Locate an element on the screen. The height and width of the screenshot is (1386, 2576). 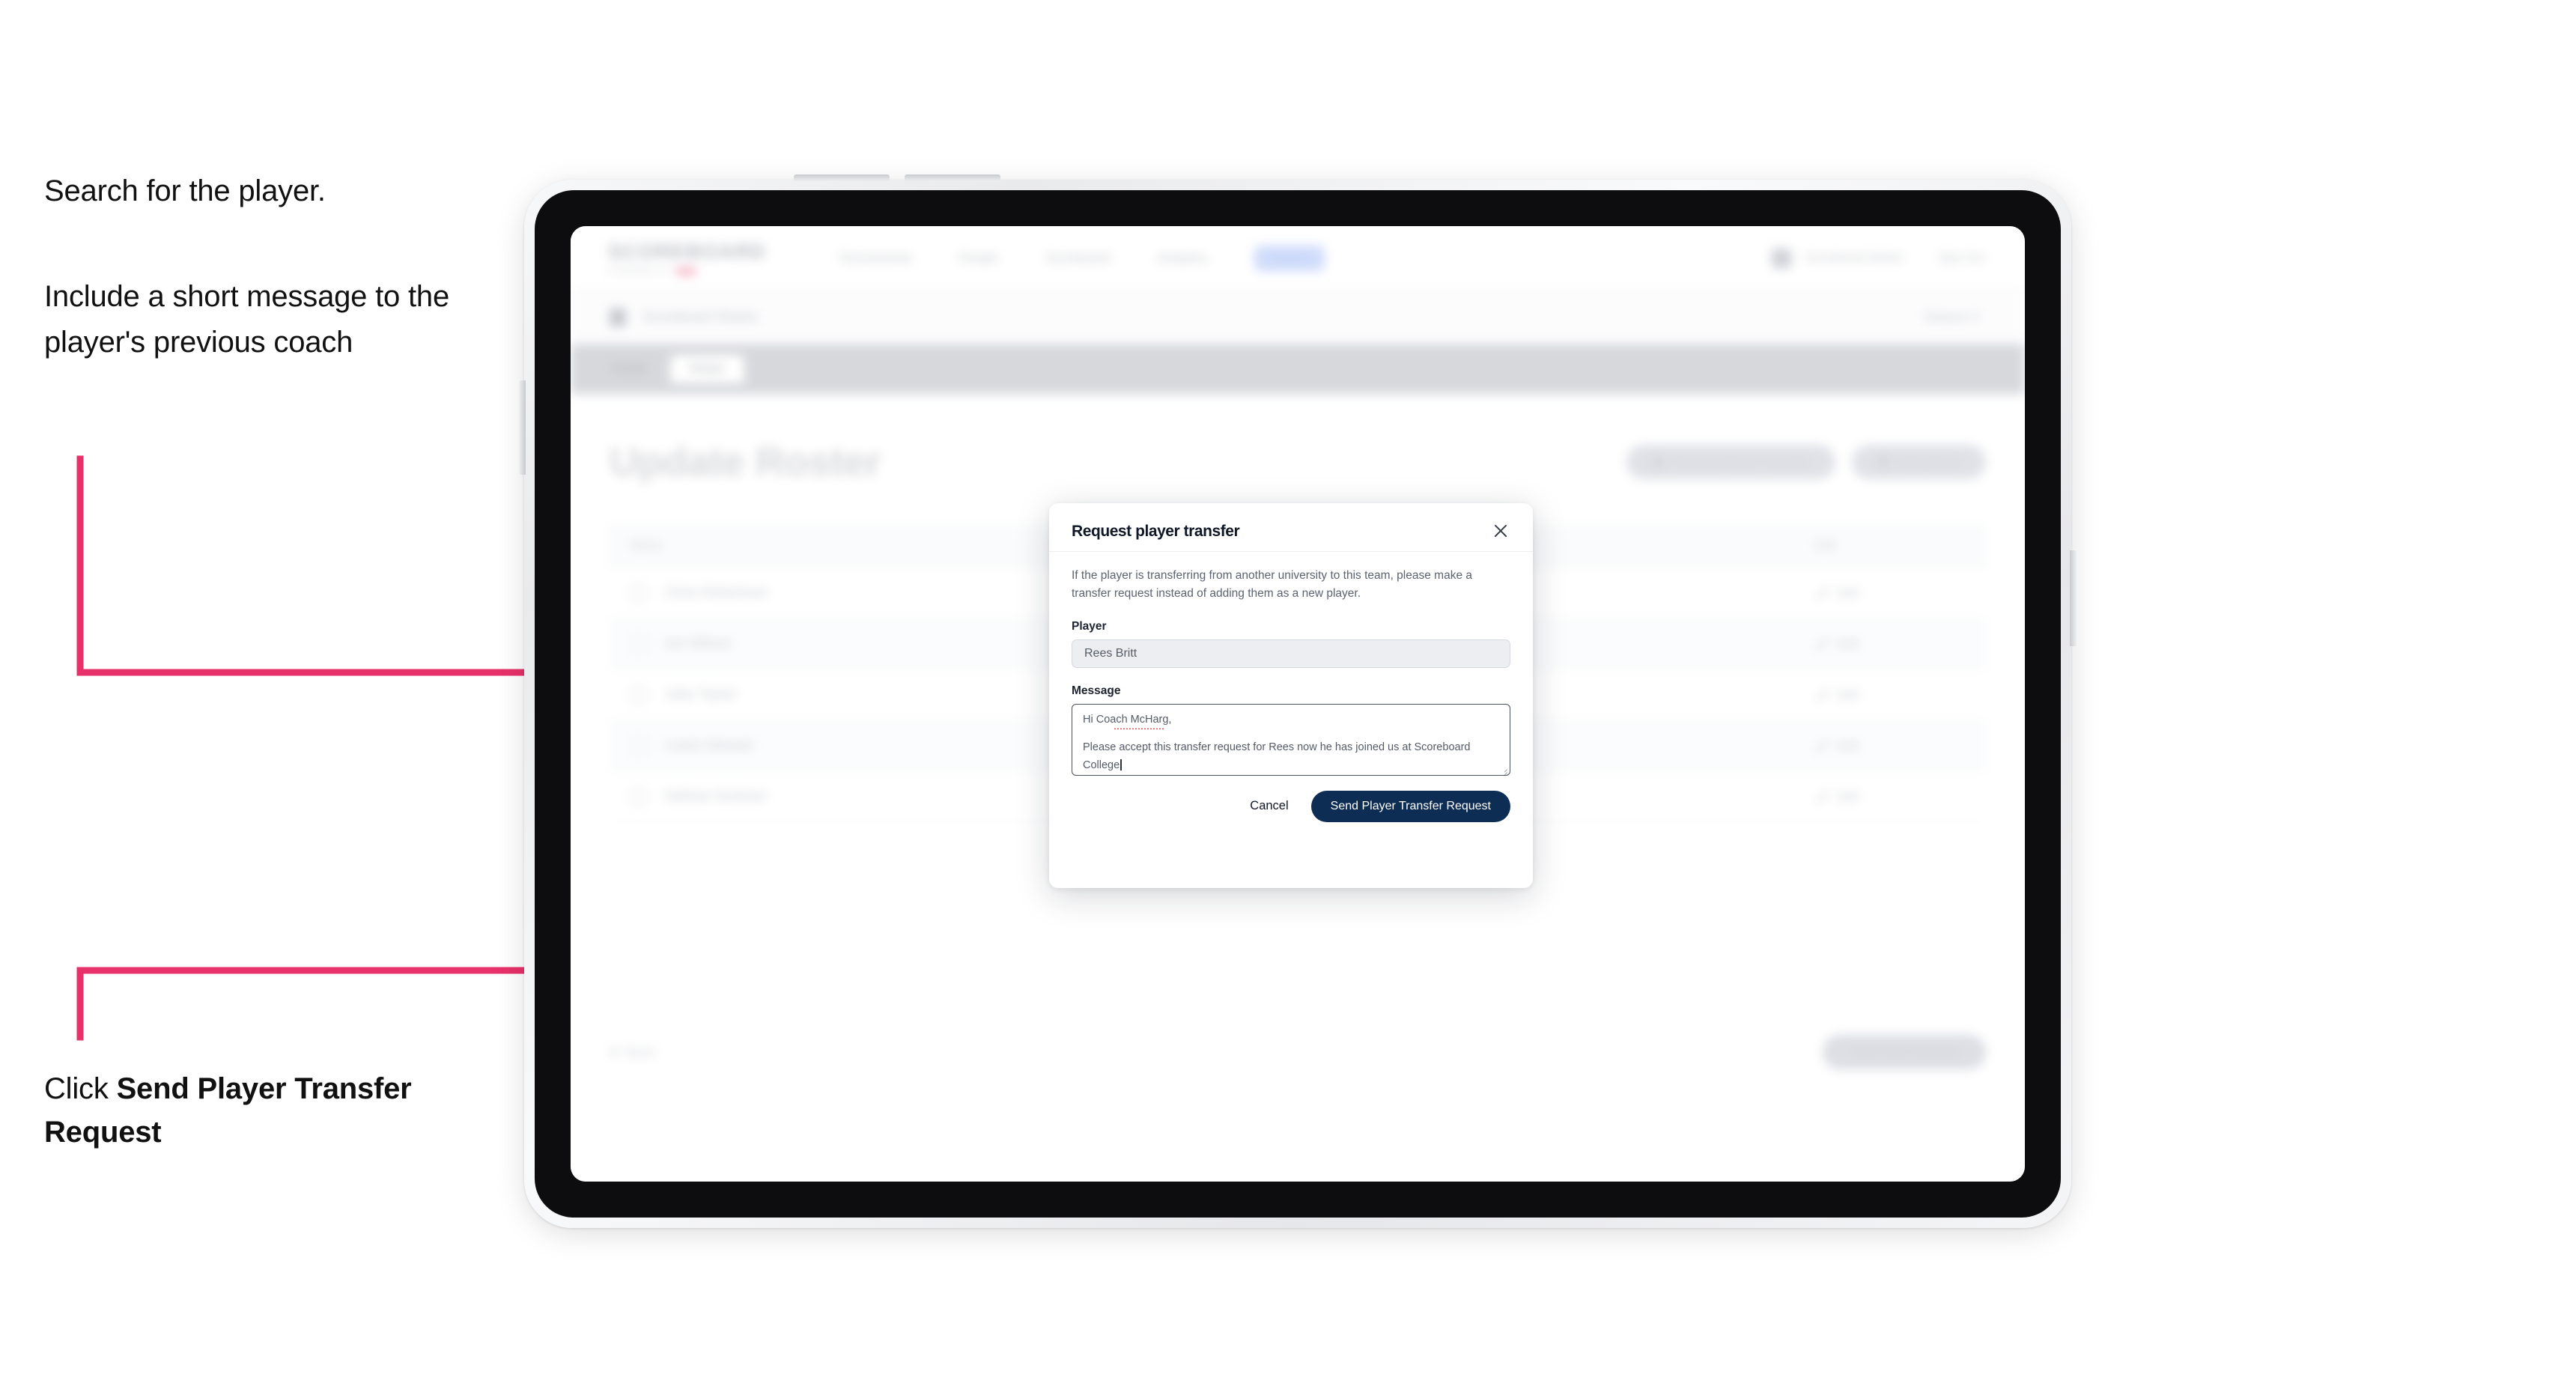
close-icon is located at coordinates (1500, 531).